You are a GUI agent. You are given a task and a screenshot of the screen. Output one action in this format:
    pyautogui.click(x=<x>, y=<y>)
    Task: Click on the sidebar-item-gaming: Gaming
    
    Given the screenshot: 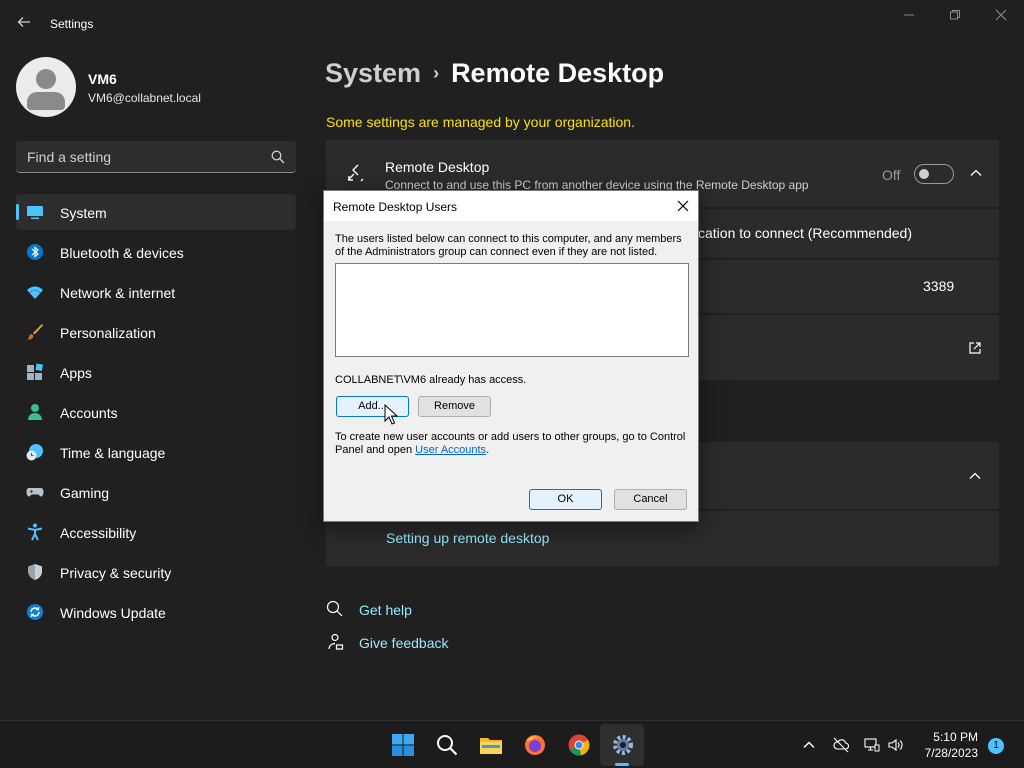 What is the action you would take?
    pyautogui.click(x=156, y=492)
    